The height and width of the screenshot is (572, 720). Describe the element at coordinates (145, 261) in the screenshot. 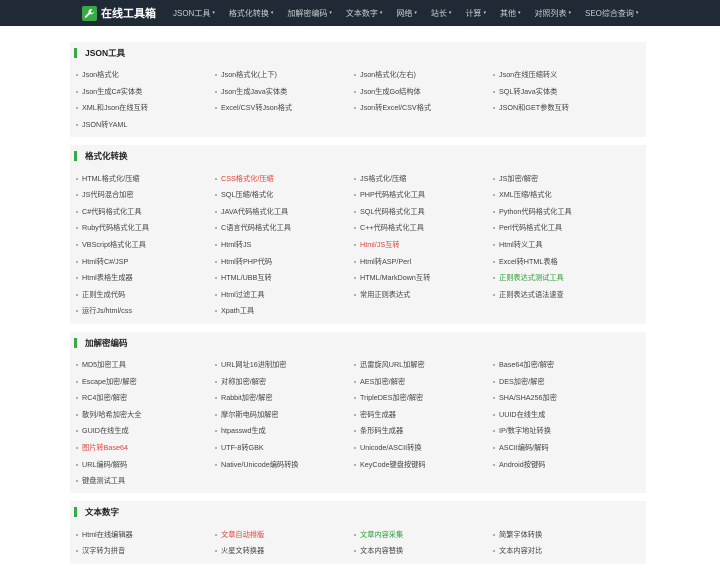

I see `tool-link: Html转C#/JSP` at that location.